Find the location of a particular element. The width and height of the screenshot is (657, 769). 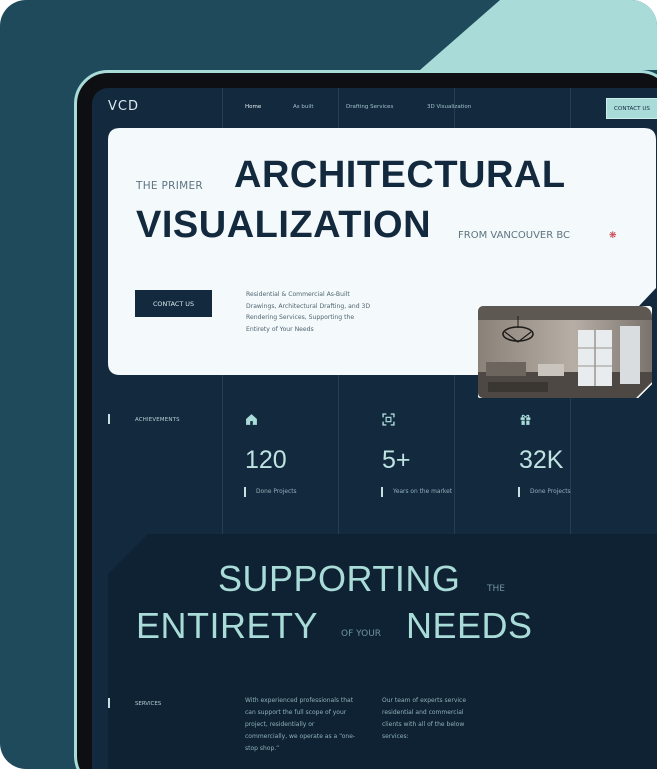

supporting-word-3: NEEDS is located at coordinates (469, 625).